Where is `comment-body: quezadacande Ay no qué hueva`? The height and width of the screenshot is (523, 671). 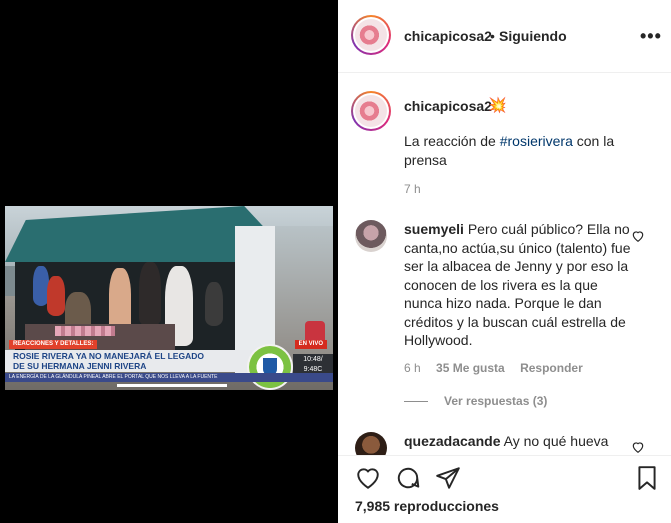 comment-body: quezadacande Ay no qué hueva is located at coordinates (524, 441).